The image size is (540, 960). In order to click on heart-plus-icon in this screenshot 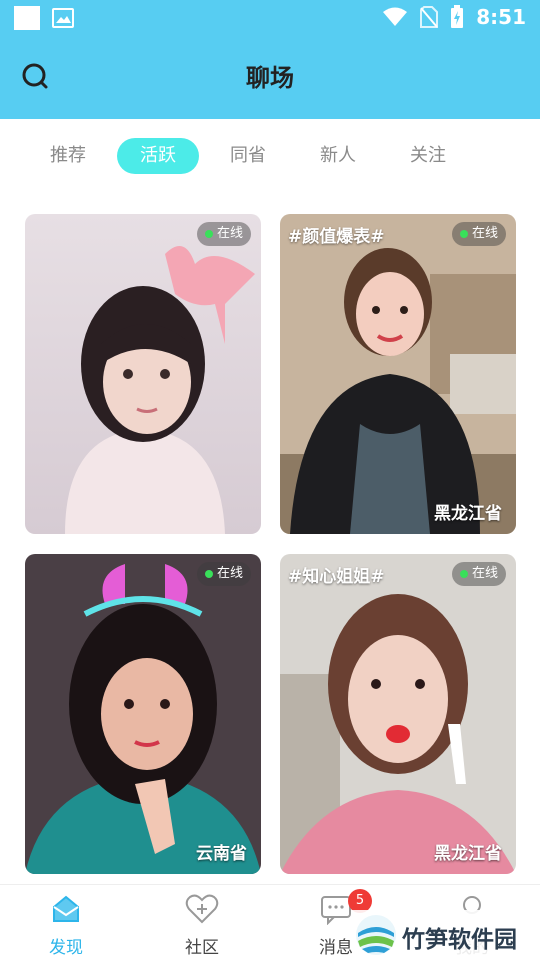, I will do `click(202, 909)`.